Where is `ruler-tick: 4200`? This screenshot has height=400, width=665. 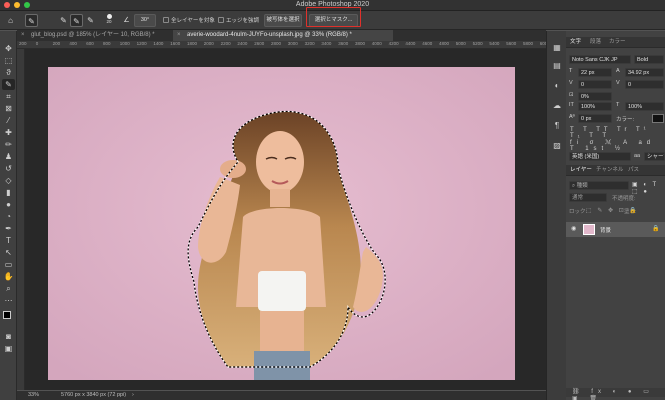
ruler-tick: 4200 is located at coordinates (393, 43).